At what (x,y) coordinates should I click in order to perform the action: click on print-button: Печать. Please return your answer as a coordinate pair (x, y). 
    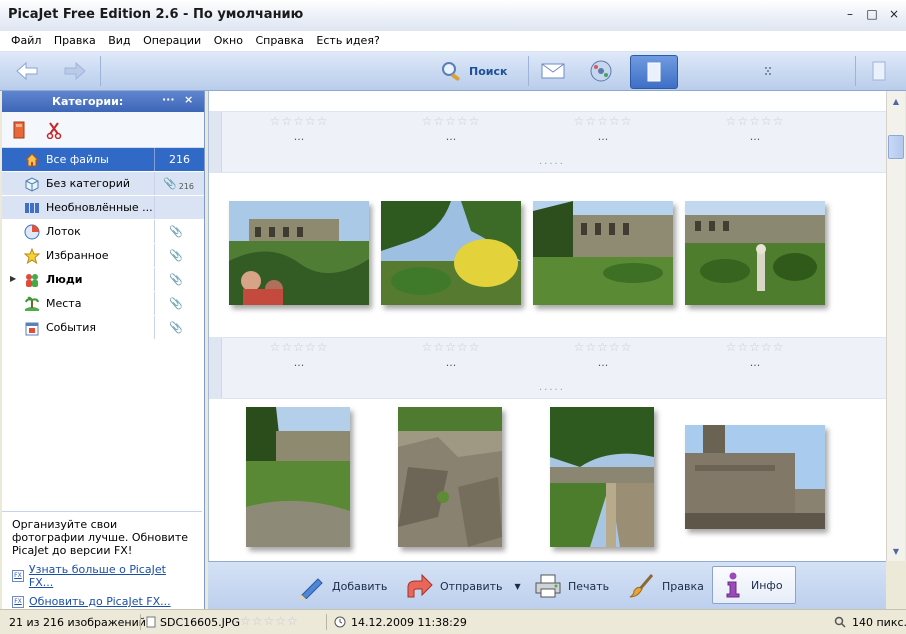
    Looking at the image, I should click on (571, 586).